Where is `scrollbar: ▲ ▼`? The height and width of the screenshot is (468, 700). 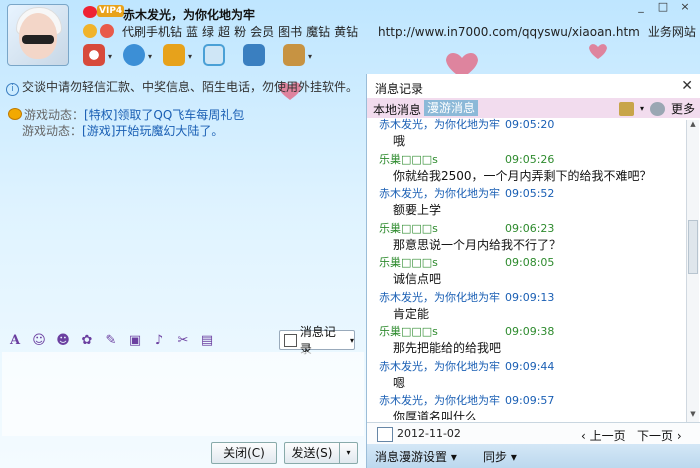
scrollbar: ▲ ▼ is located at coordinates (692, 271).